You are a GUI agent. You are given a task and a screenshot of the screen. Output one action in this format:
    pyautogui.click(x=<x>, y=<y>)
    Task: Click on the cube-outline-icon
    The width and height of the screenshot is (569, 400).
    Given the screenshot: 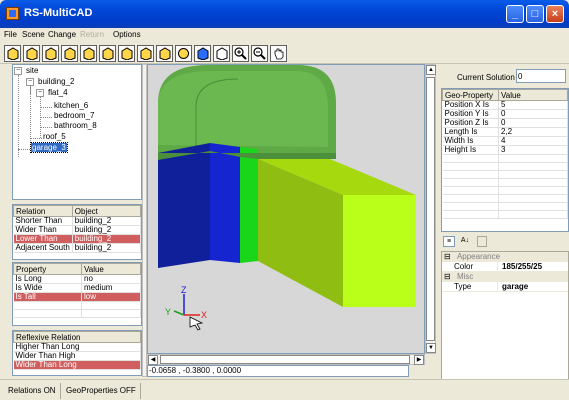 What is the action you would take?
    pyautogui.click(x=221, y=53)
    